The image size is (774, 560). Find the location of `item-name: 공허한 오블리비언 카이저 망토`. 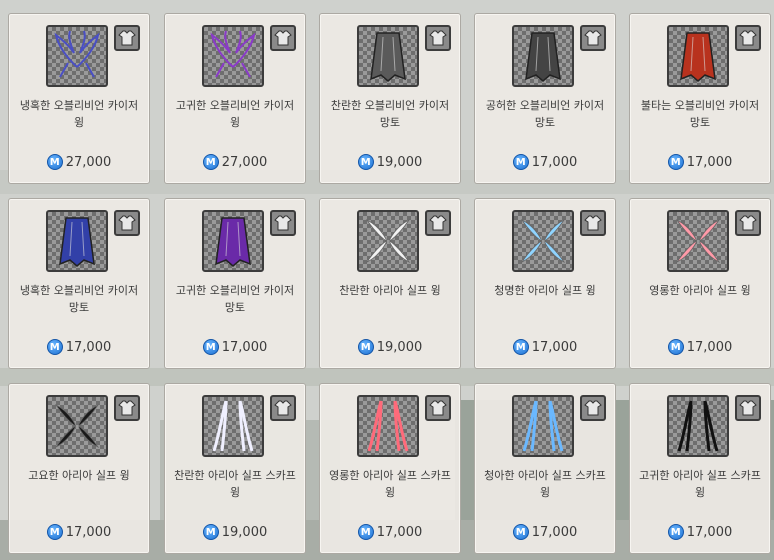

item-name: 공허한 오블리비언 카이저 망토 is located at coordinates (545, 114).